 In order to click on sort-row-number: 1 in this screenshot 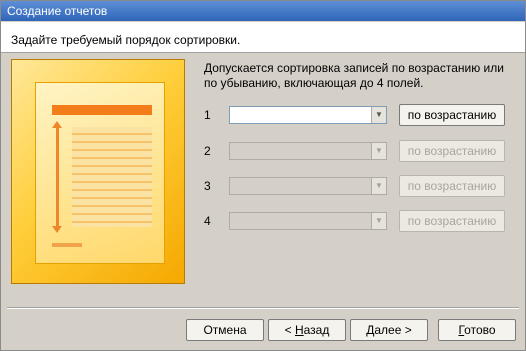, I will do `click(207, 115)`.